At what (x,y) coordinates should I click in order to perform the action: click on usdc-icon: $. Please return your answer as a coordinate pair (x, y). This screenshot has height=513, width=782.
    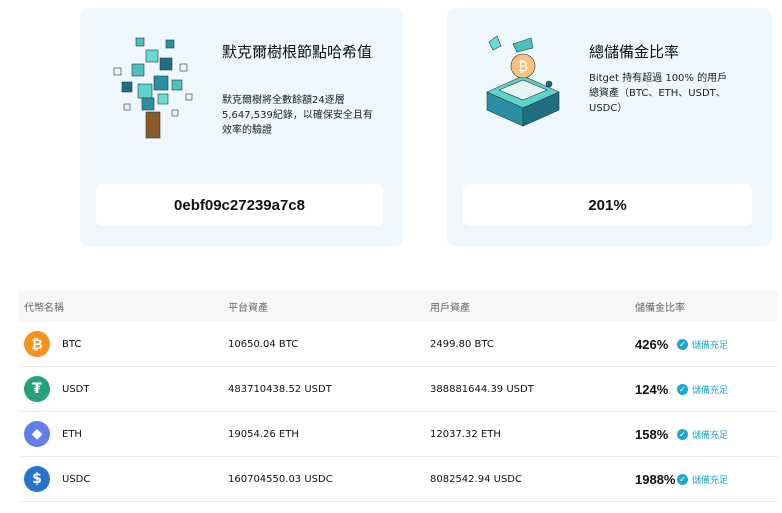
    Looking at the image, I should click on (37, 479).